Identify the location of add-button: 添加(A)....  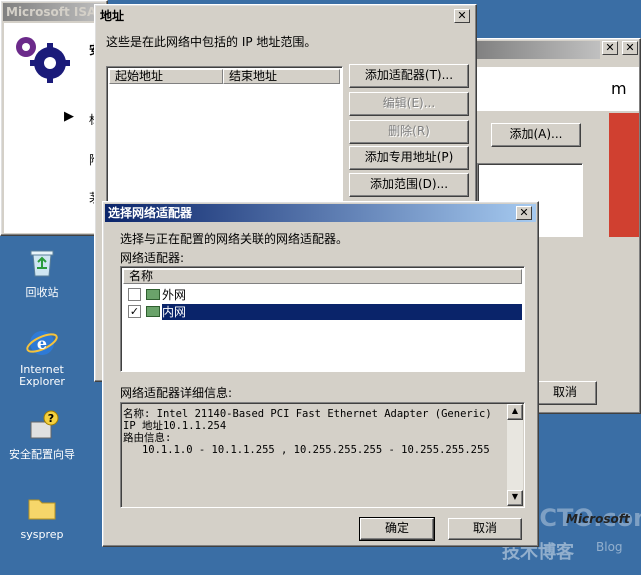
(536, 135).